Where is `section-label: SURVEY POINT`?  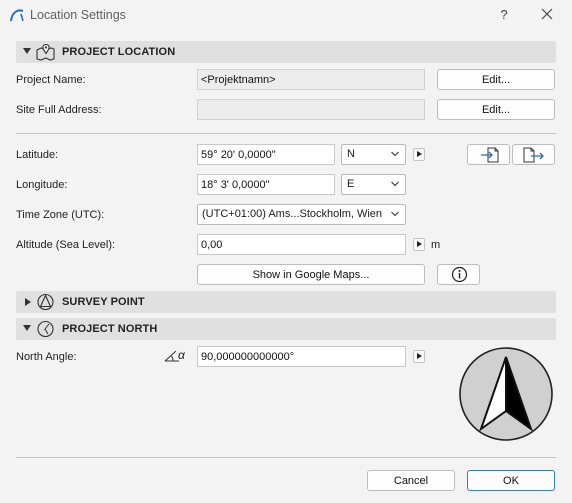 section-label: SURVEY POINT is located at coordinates (103, 302).